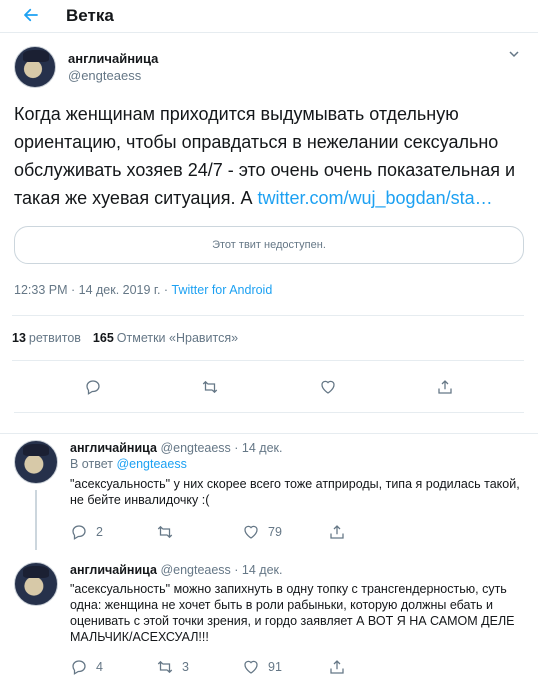  What do you see at coordinates (93, 290) in the screenshot?
I see `timestamp: 12:33 PM · 14 дек. 2019 г. ·` at bounding box center [93, 290].